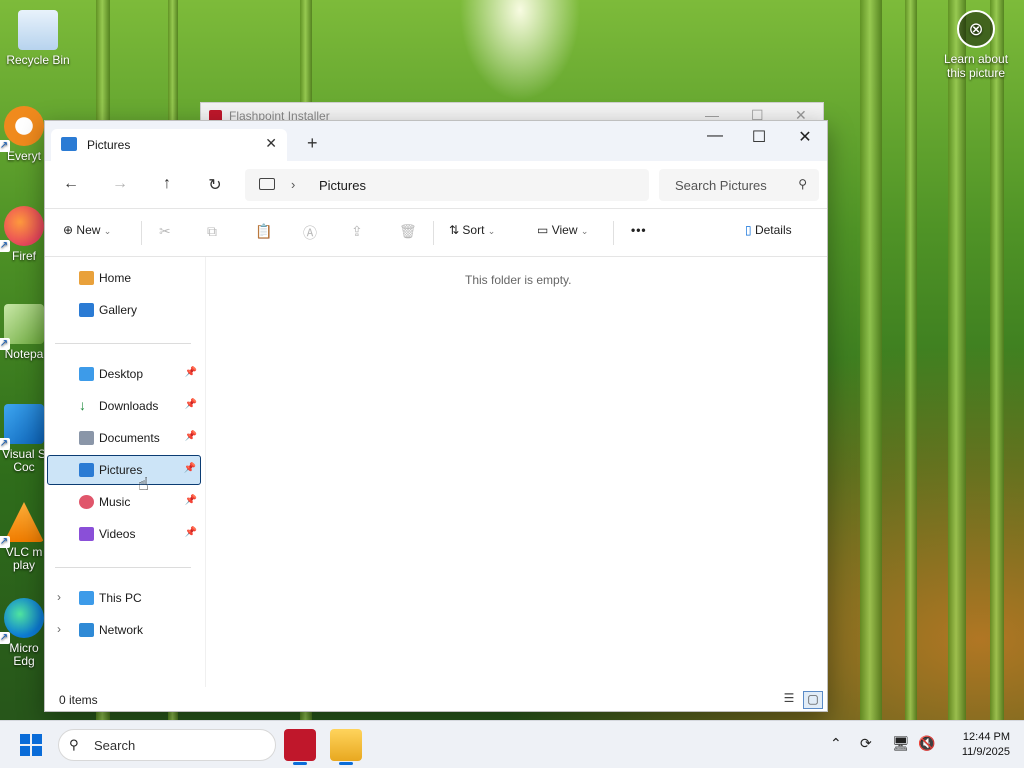  What do you see at coordinates (120, 184) in the screenshot?
I see `forward-button: →` at bounding box center [120, 184].